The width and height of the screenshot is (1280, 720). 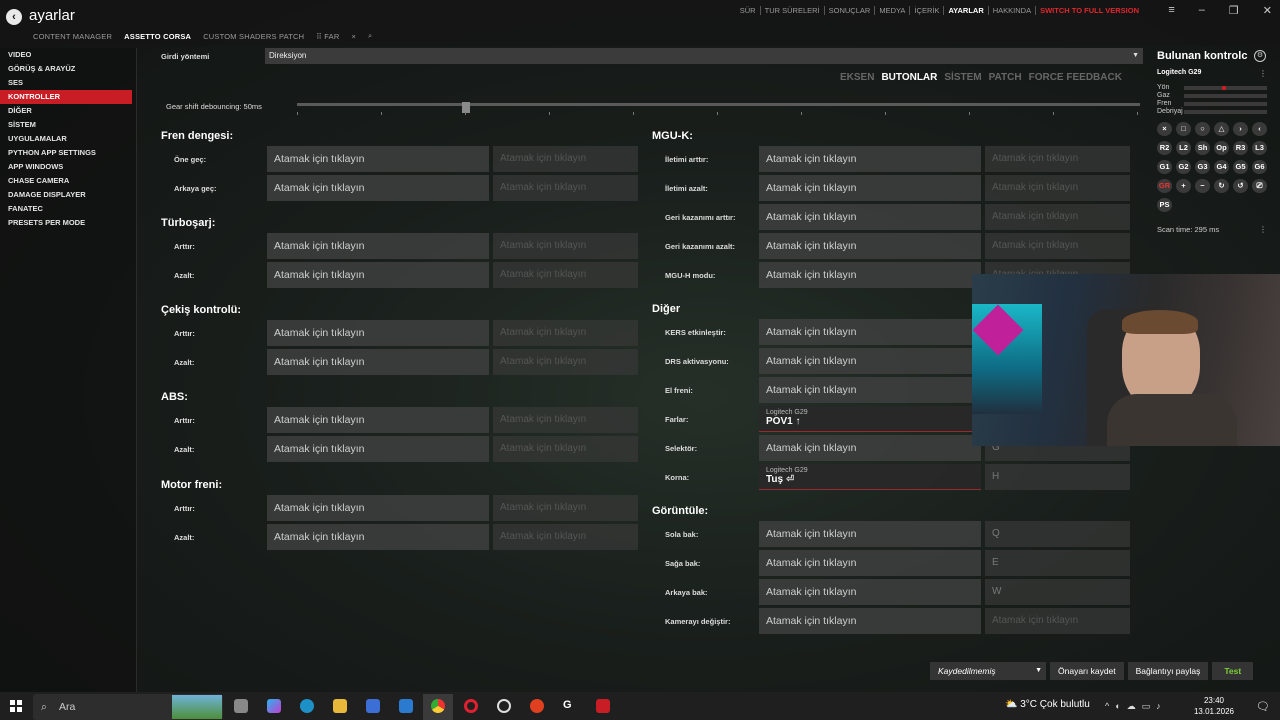 I want to click on chrome-icon, so click(x=438, y=706).